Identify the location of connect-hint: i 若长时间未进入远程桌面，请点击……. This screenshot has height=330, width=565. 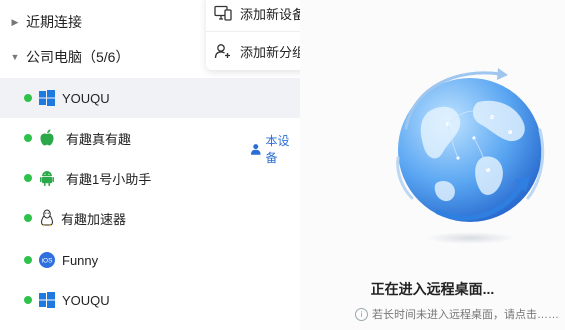
(457, 314).